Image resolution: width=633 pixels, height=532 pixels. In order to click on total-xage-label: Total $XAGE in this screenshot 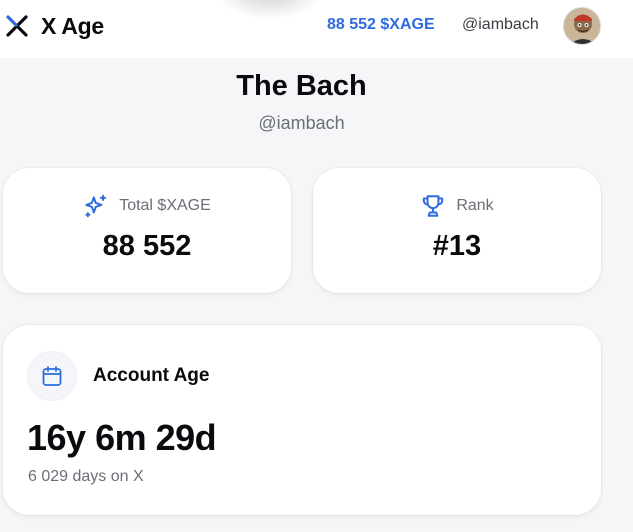, I will do `click(165, 205)`.